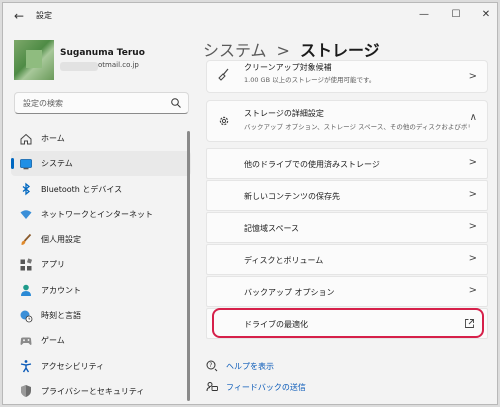 The width and height of the screenshot is (500, 407). What do you see at coordinates (25, 391) in the screenshot?
I see `shield-icon` at bounding box center [25, 391].